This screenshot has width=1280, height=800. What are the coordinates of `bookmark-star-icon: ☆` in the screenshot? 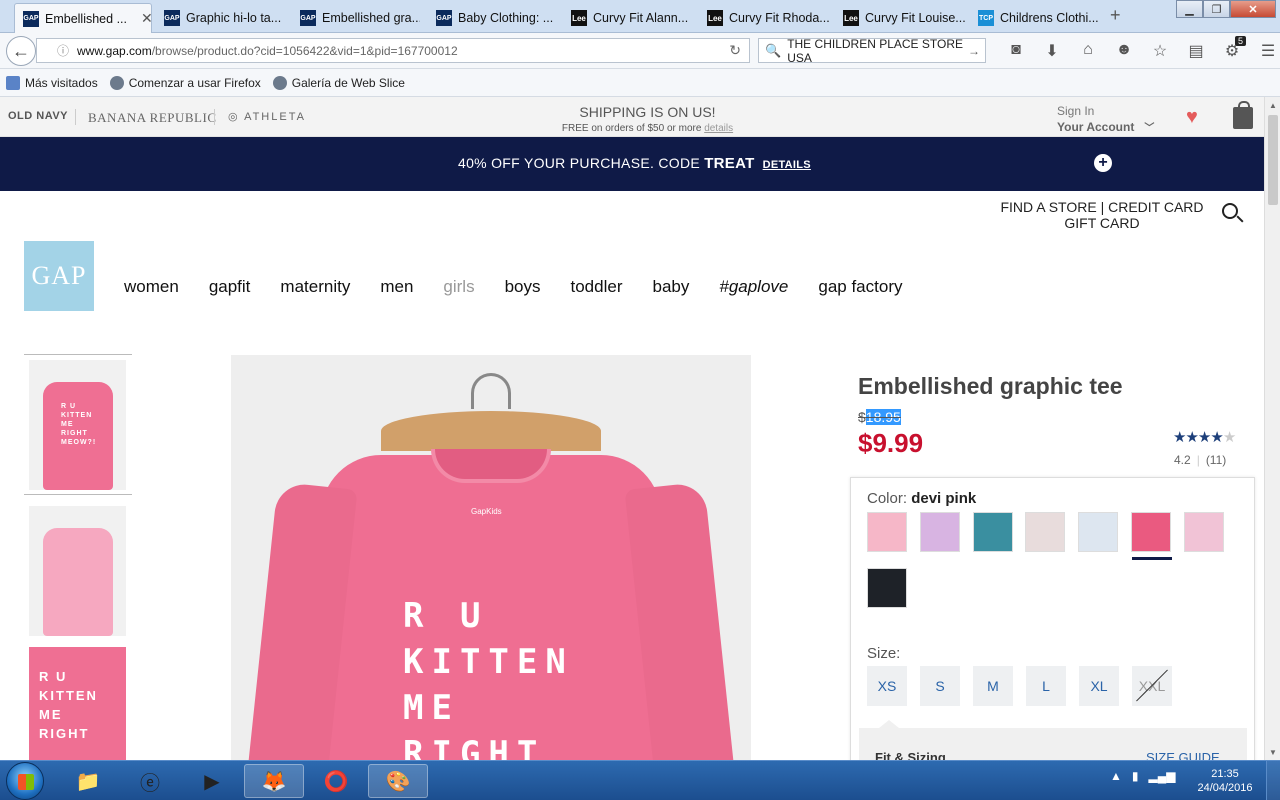 It's located at (1160, 51).